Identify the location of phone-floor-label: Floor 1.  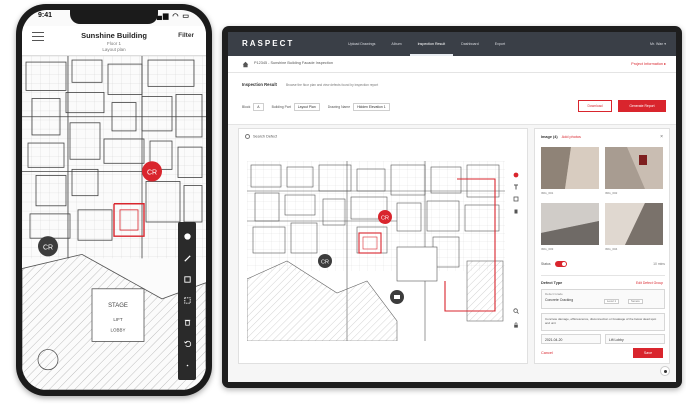
(114, 43).